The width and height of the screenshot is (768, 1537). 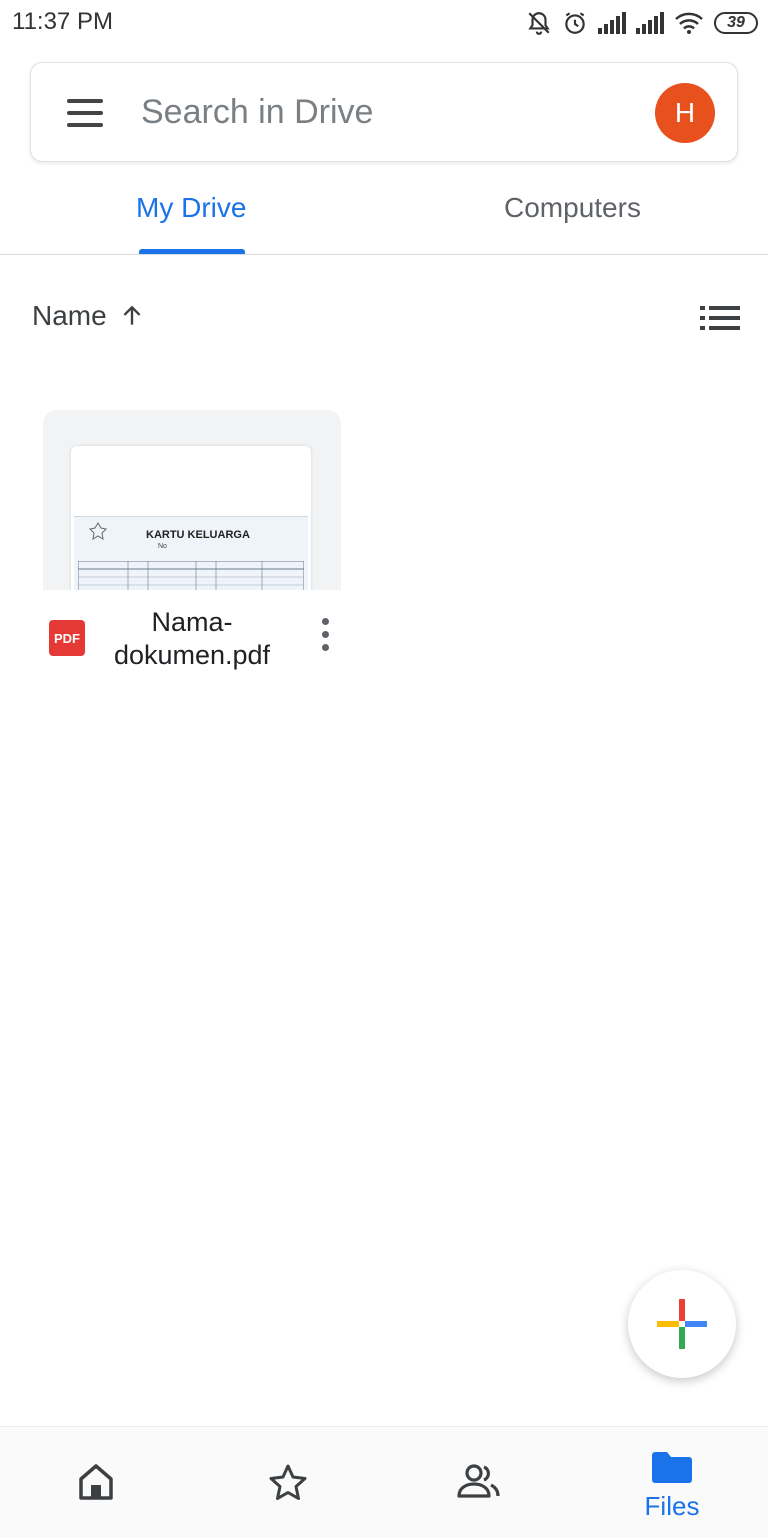 I want to click on plus-icon, so click(x=682, y=1324).